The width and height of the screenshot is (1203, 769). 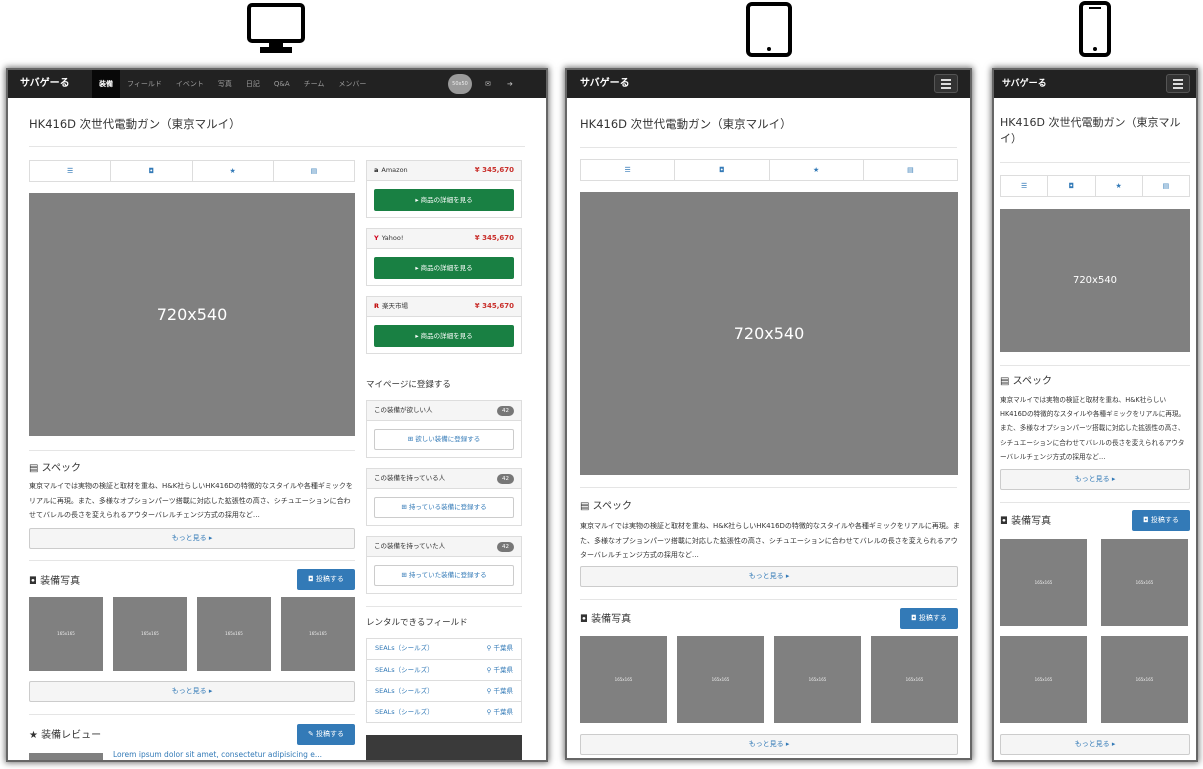 What do you see at coordinates (769, 29) in the screenshot?
I see `tablet-icon` at bounding box center [769, 29].